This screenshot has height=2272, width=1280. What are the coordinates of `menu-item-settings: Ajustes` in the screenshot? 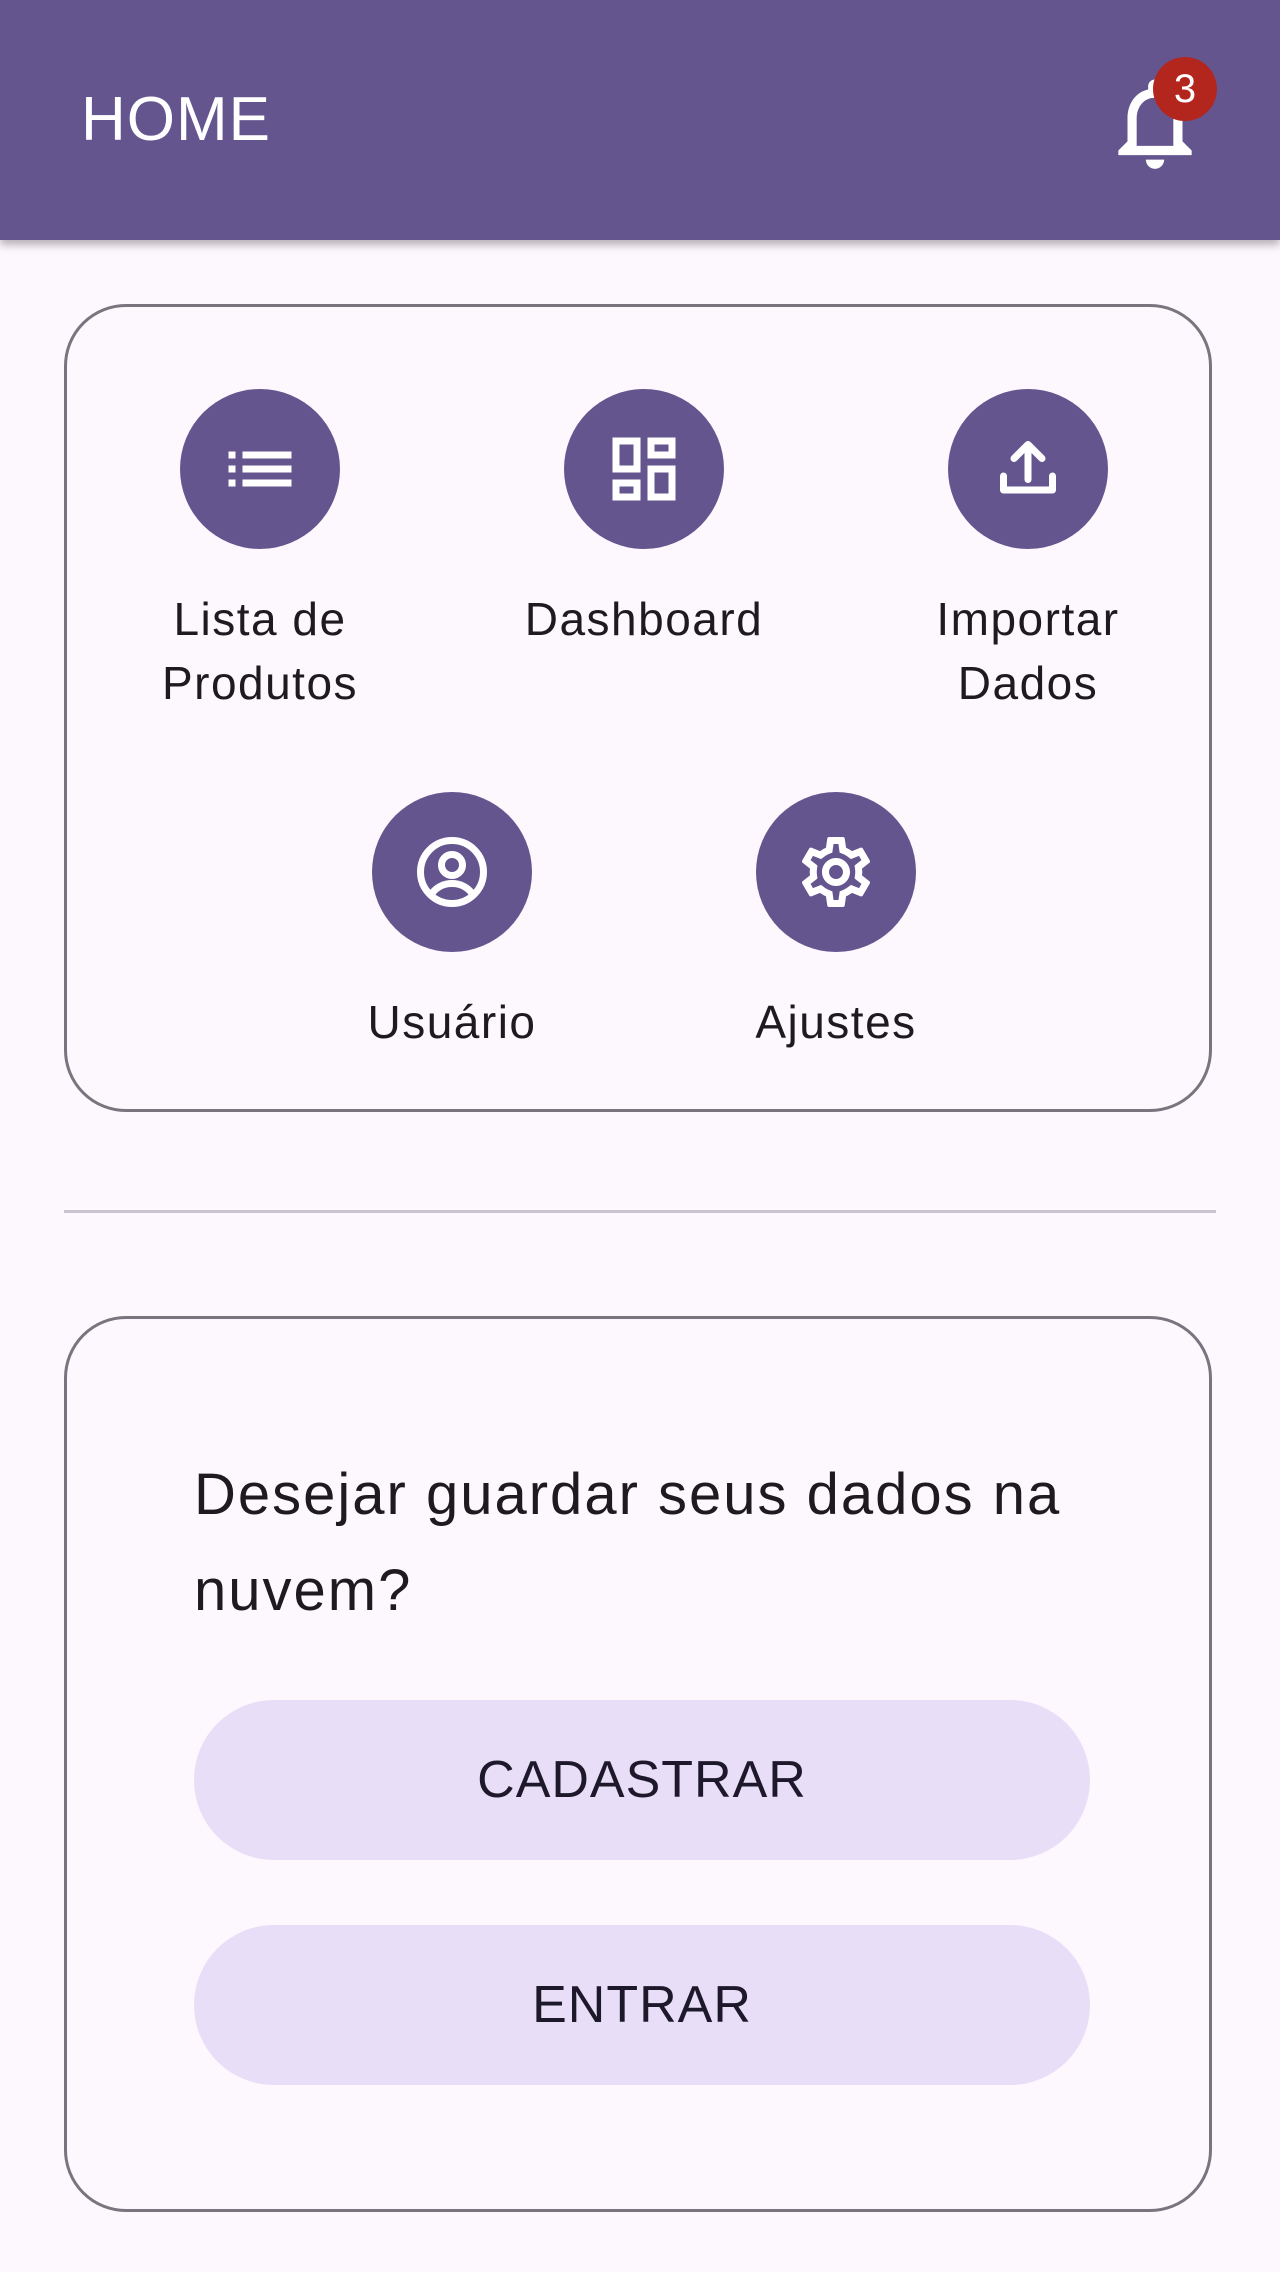 It's located at (836, 923).